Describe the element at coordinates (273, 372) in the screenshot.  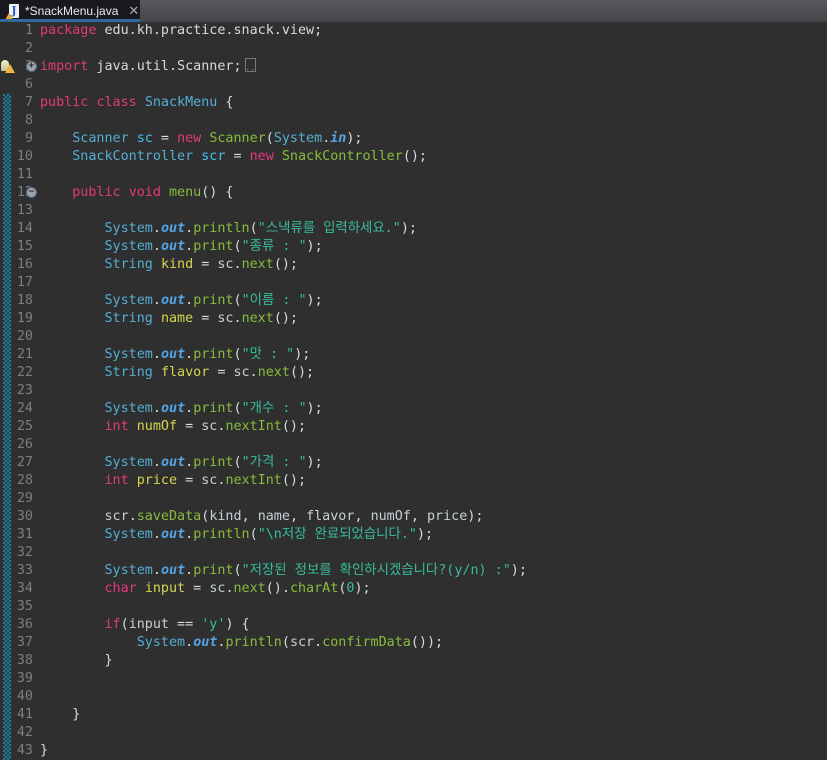
I see `code-token: next` at that location.